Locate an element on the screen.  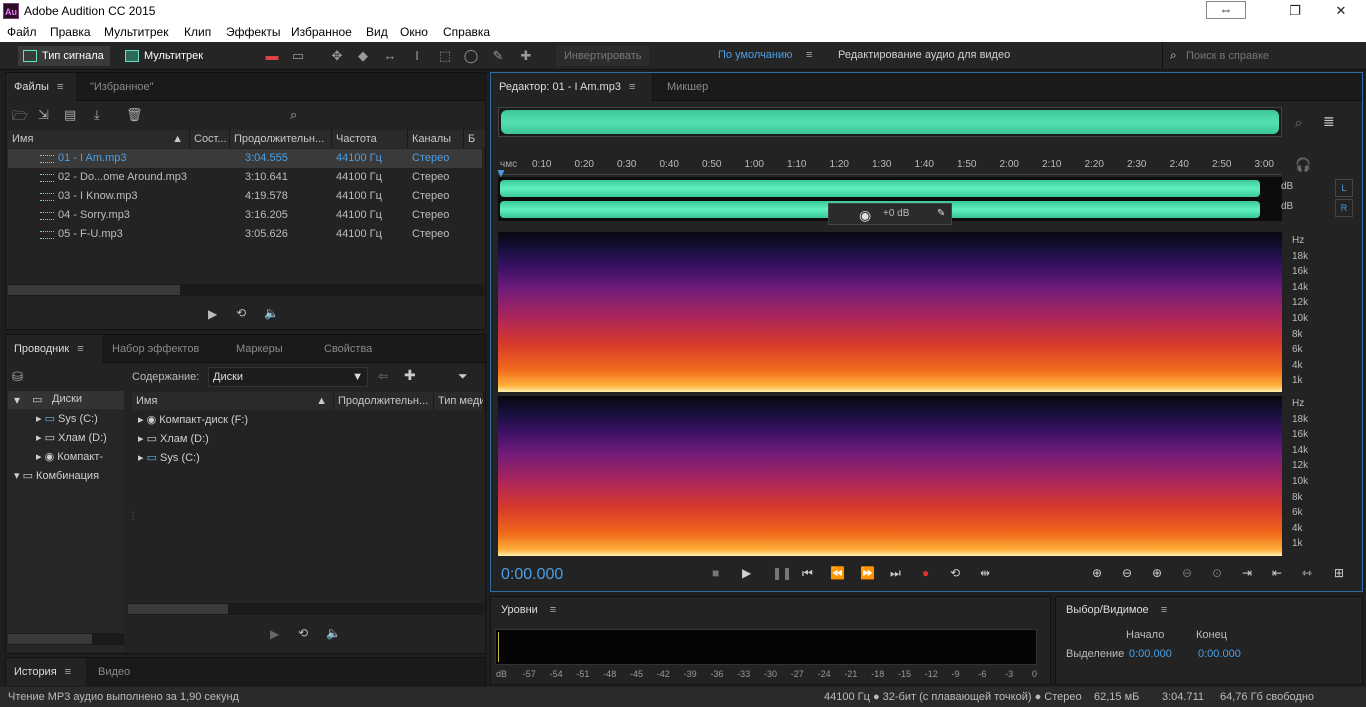
tab-files: Файлы ≡ is located at coordinates (41, 87).